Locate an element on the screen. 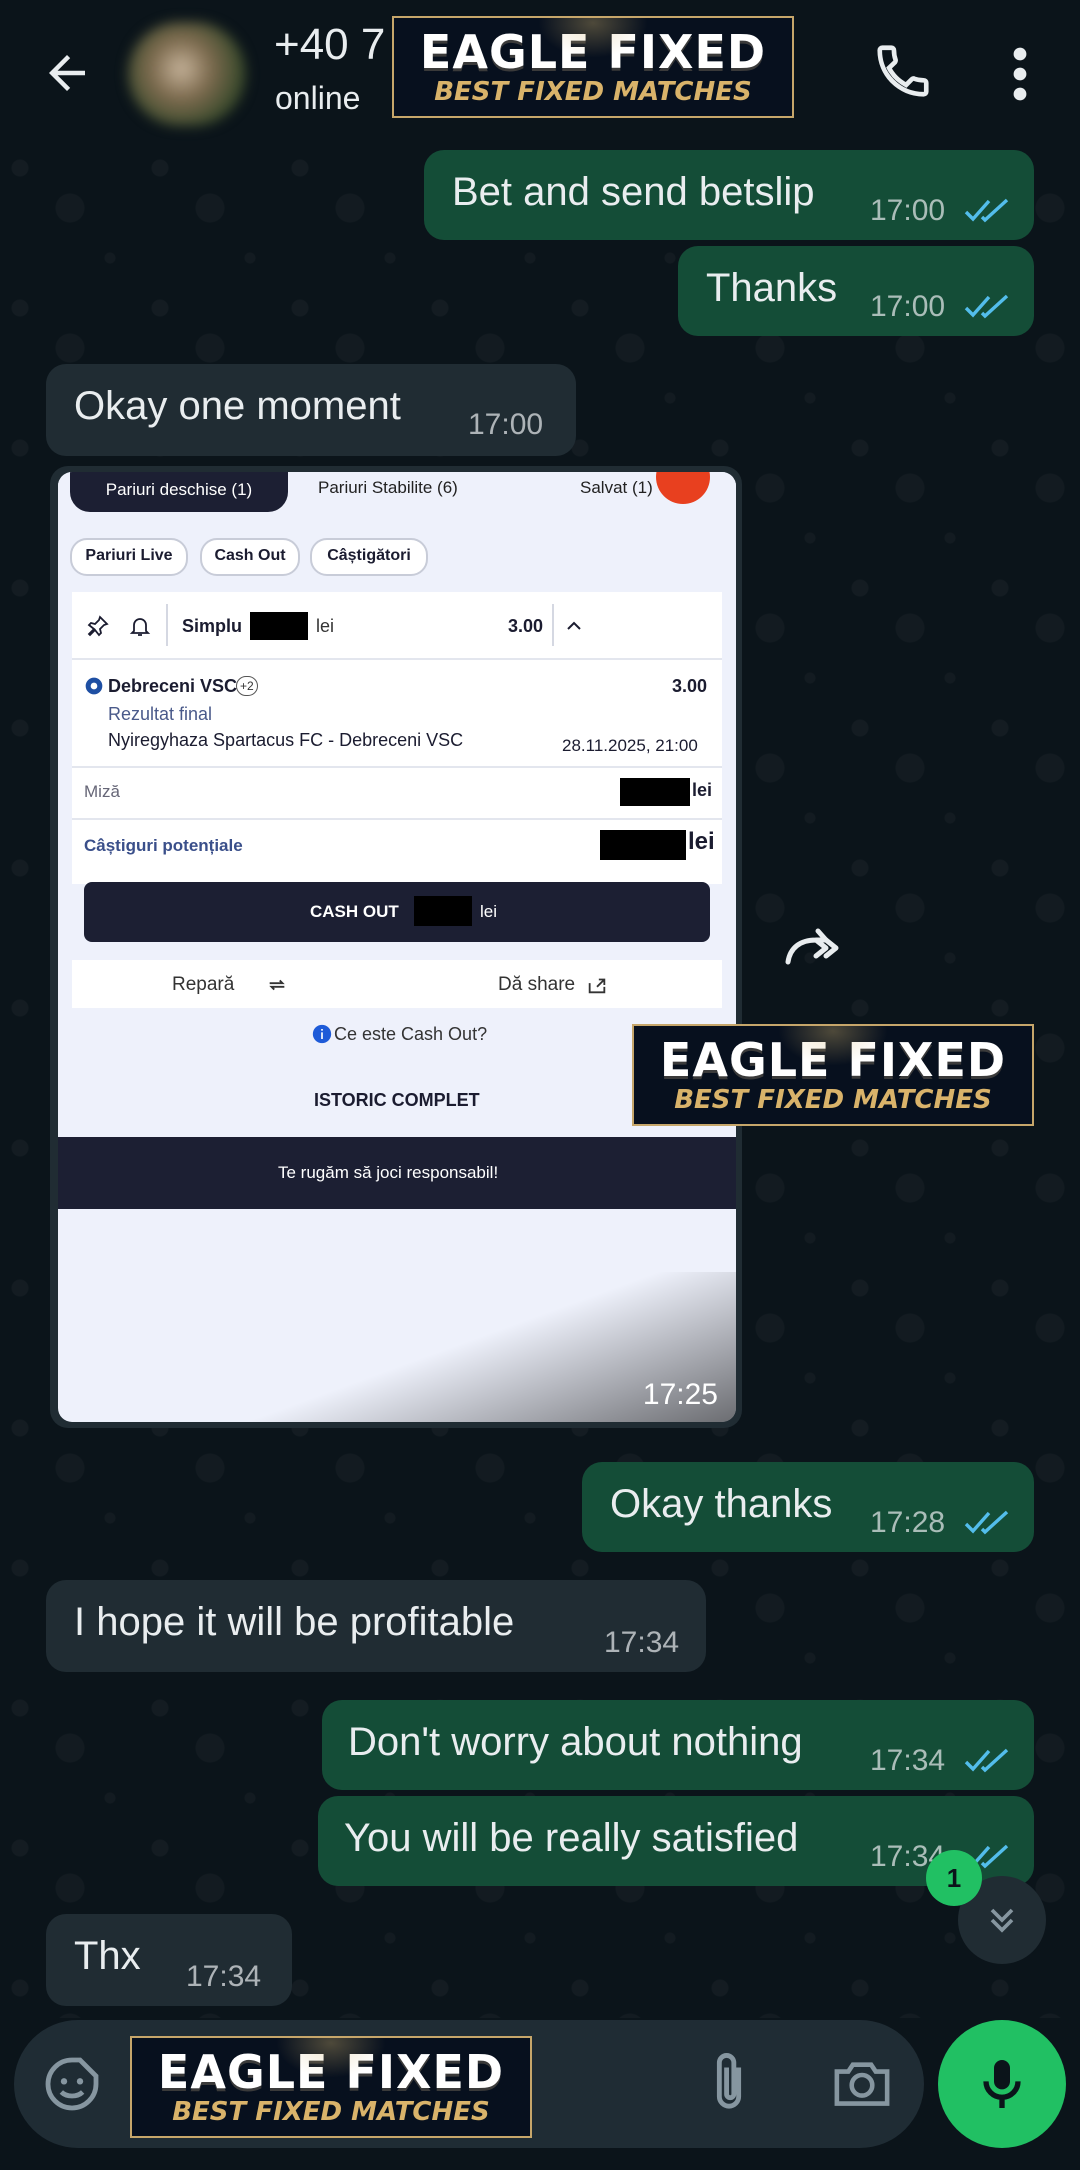 This screenshot has height=2170, width=1080. potential-winnings-label: Câștiguri potențiale is located at coordinates (163, 845).